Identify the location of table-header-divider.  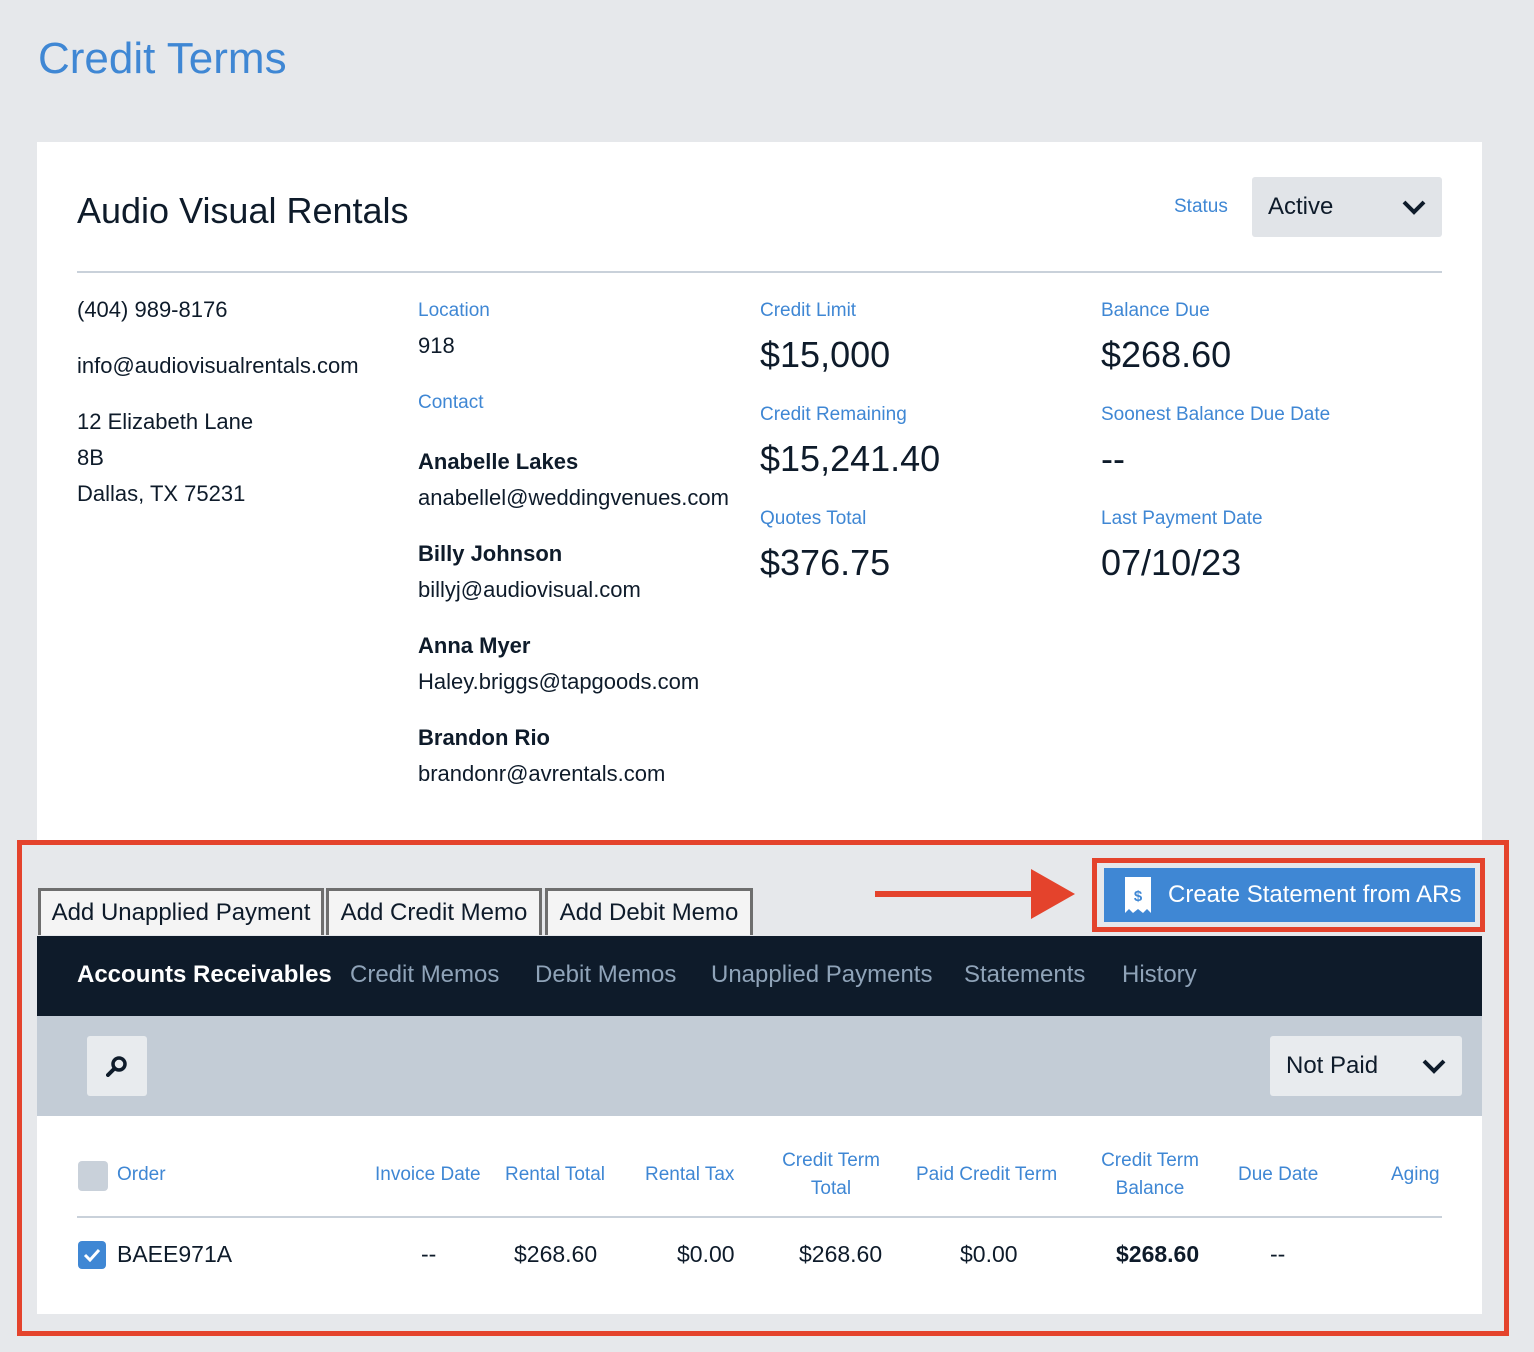
(759, 1217).